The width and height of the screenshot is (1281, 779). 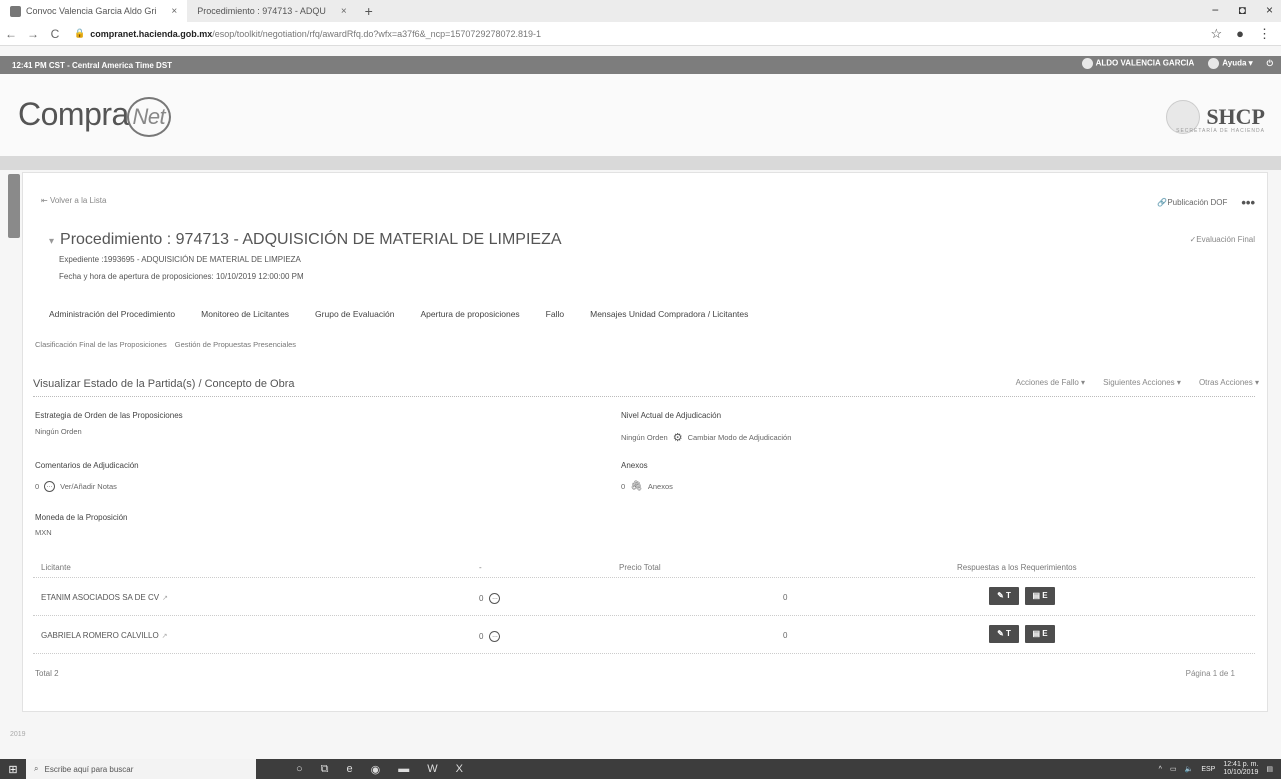 What do you see at coordinates (555, 314) in the screenshot?
I see `tab-fallo: Fallo` at bounding box center [555, 314].